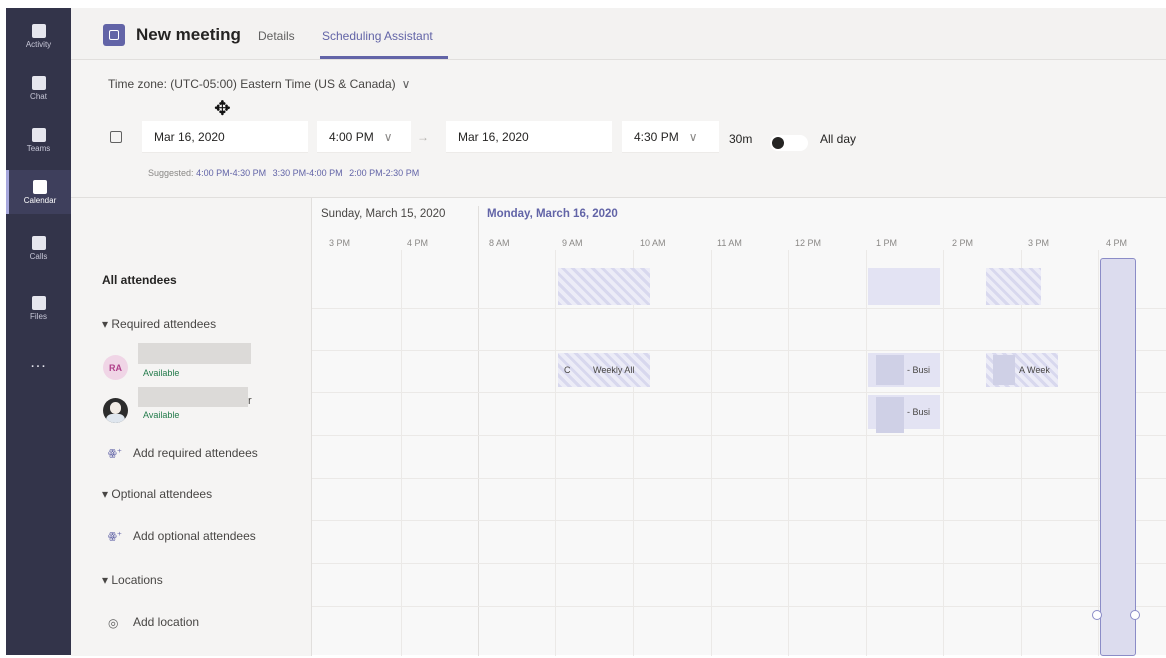 This screenshot has width=1166, height=658. Describe the element at coordinates (38, 30) in the screenshot. I see `bell-icon` at that location.